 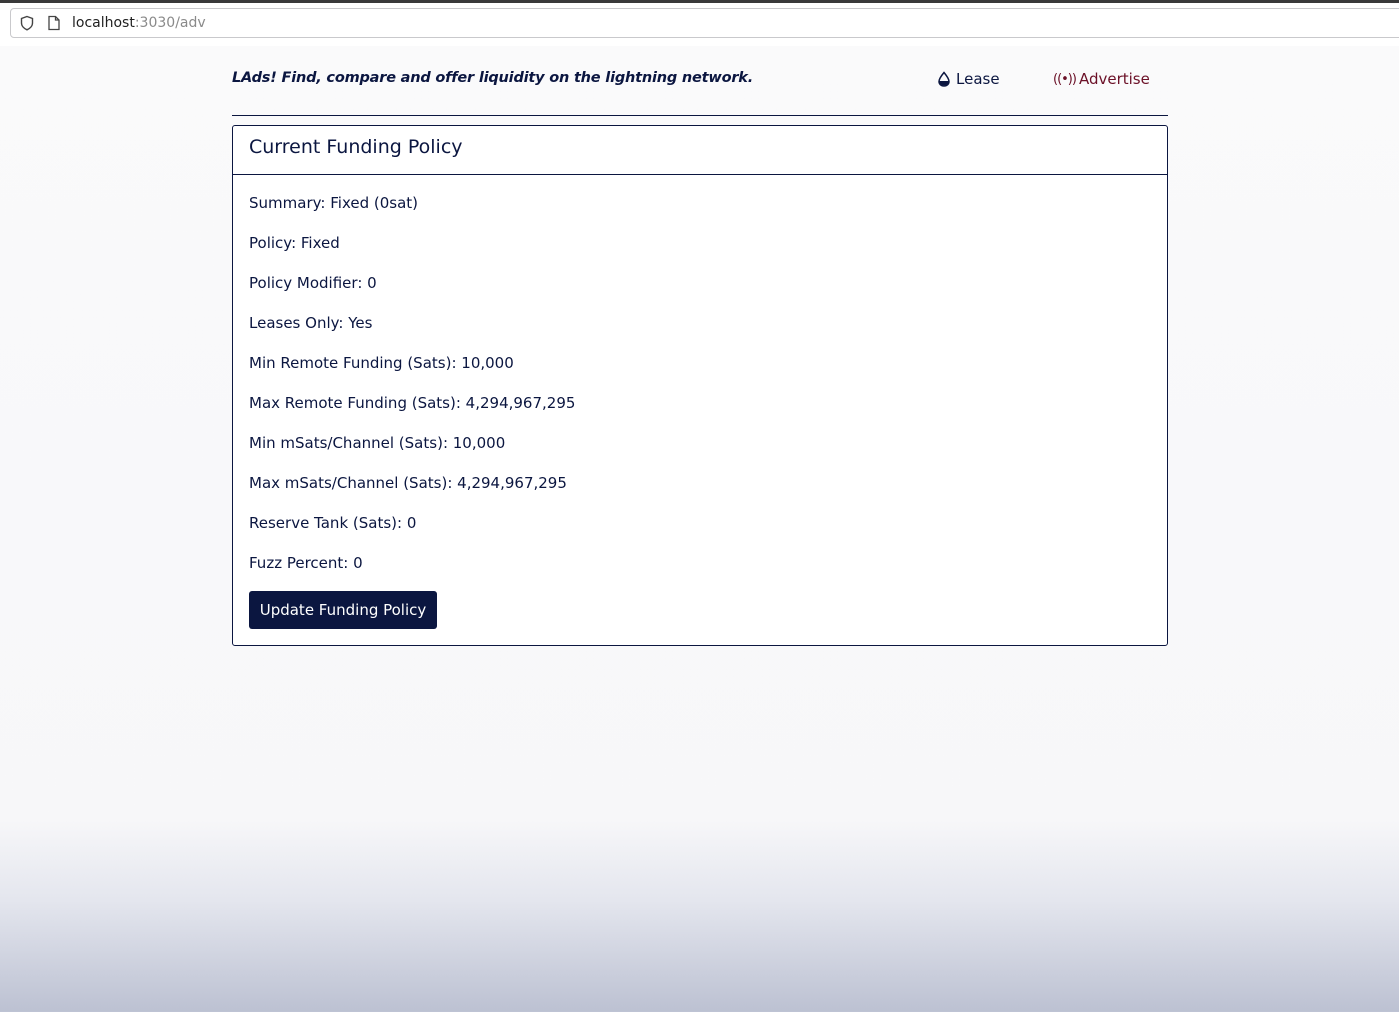 I want to click on row-label: Reserve Tank (Sats), so click(x=323, y=523).